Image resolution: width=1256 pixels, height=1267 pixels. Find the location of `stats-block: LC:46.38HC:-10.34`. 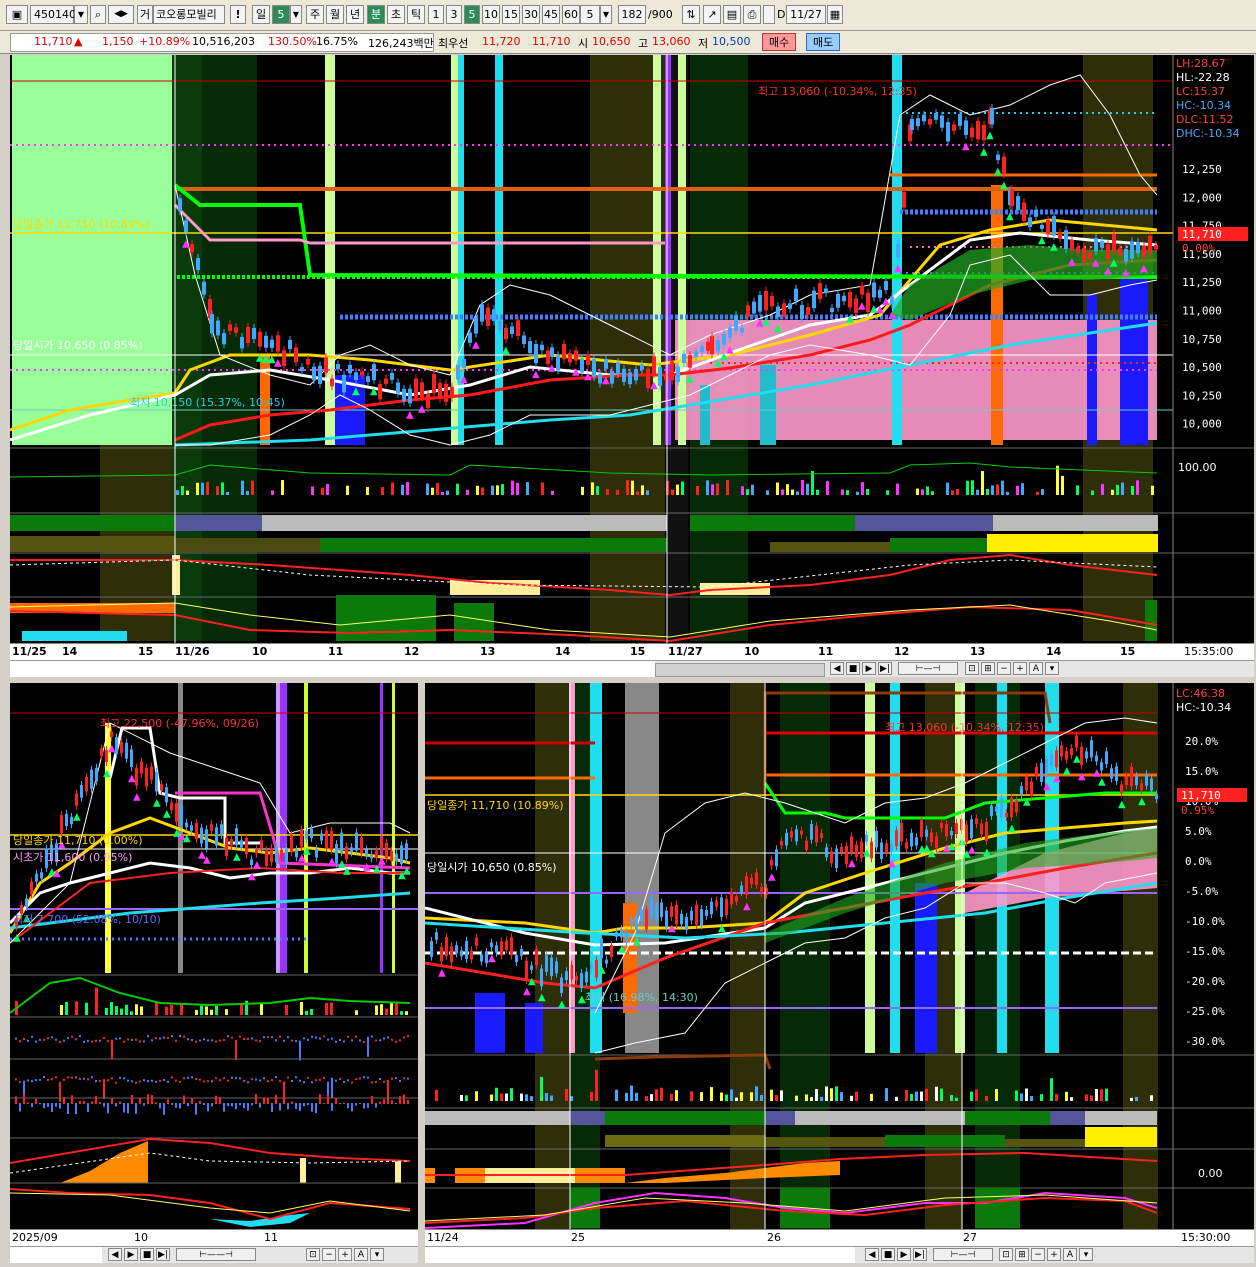

stats-block: LC:46.38HC:-10.34 is located at coordinates (1203, 700).